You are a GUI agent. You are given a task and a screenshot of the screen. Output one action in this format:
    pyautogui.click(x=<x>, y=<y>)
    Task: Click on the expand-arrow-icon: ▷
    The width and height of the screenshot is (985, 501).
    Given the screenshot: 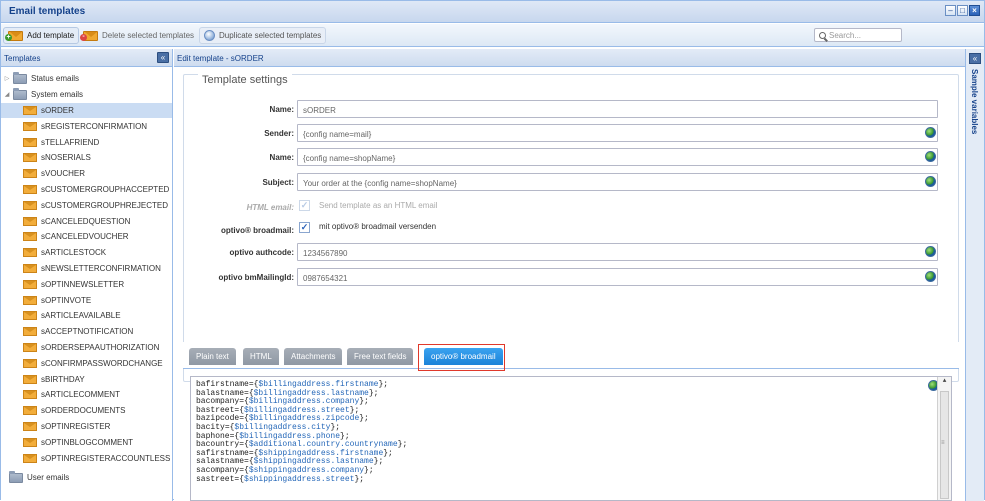 What is the action you would take?
    pyautogui.click(x=7, y=78)
    